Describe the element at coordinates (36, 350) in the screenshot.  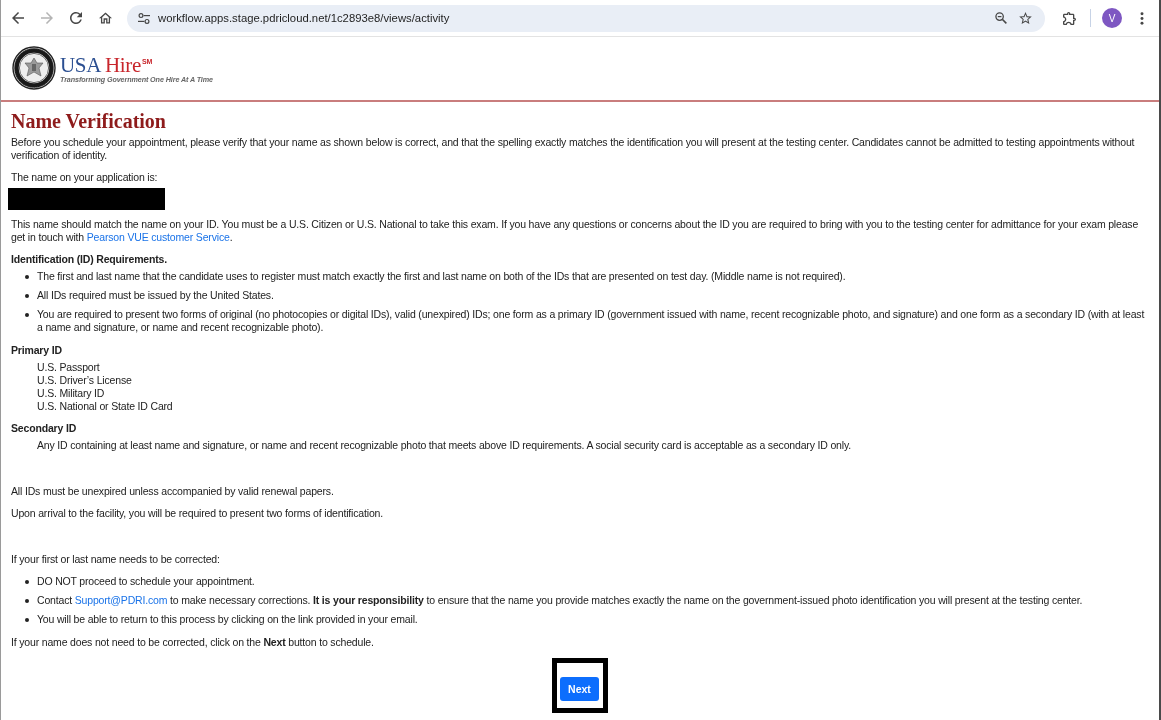
I see `section-heading: Primary ID` at that location.